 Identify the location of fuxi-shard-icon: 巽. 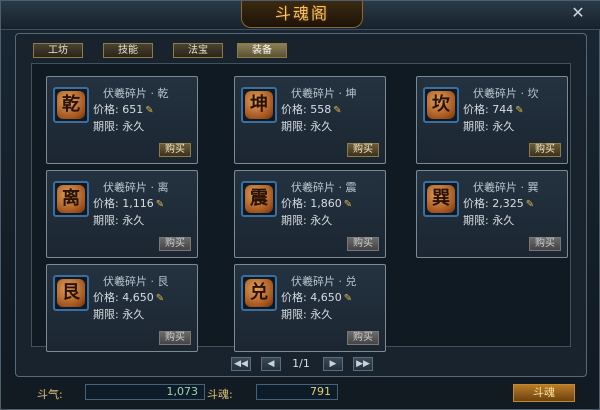
(441, 199).